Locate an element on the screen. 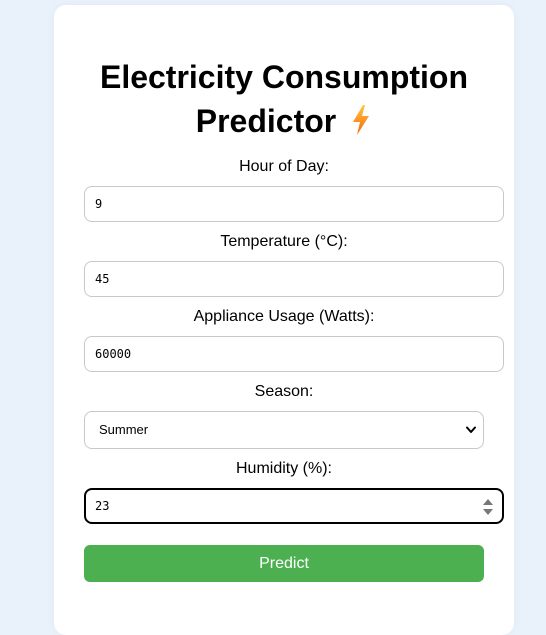  temperature-value: 45 is located at coordinates (102, 279).